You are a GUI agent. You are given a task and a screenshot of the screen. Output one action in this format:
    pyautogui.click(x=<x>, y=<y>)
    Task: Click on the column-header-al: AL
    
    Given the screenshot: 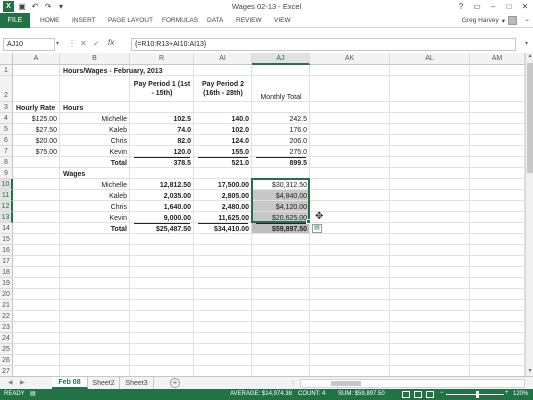 What is the action you would take?
    pyautogui.click(x=430, y=59)
    